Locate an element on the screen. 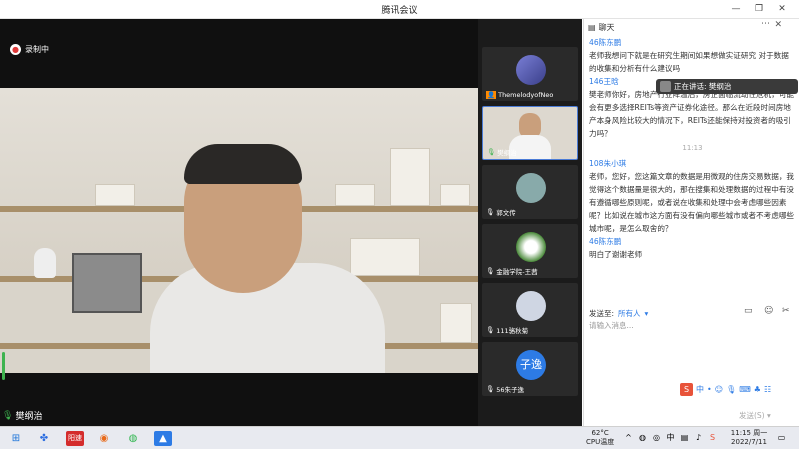  participant-label: 👤 ThemelodyofNeo is located at coordinates (520, 95).